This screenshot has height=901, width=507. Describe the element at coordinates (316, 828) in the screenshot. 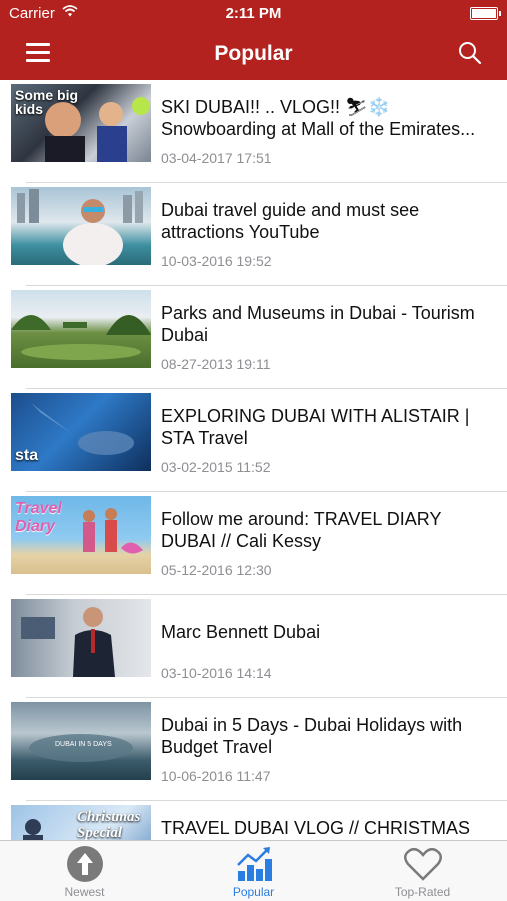

I see `video-title: TRAVEL DUBAI VLOG // CHRISTMAS` at that location.